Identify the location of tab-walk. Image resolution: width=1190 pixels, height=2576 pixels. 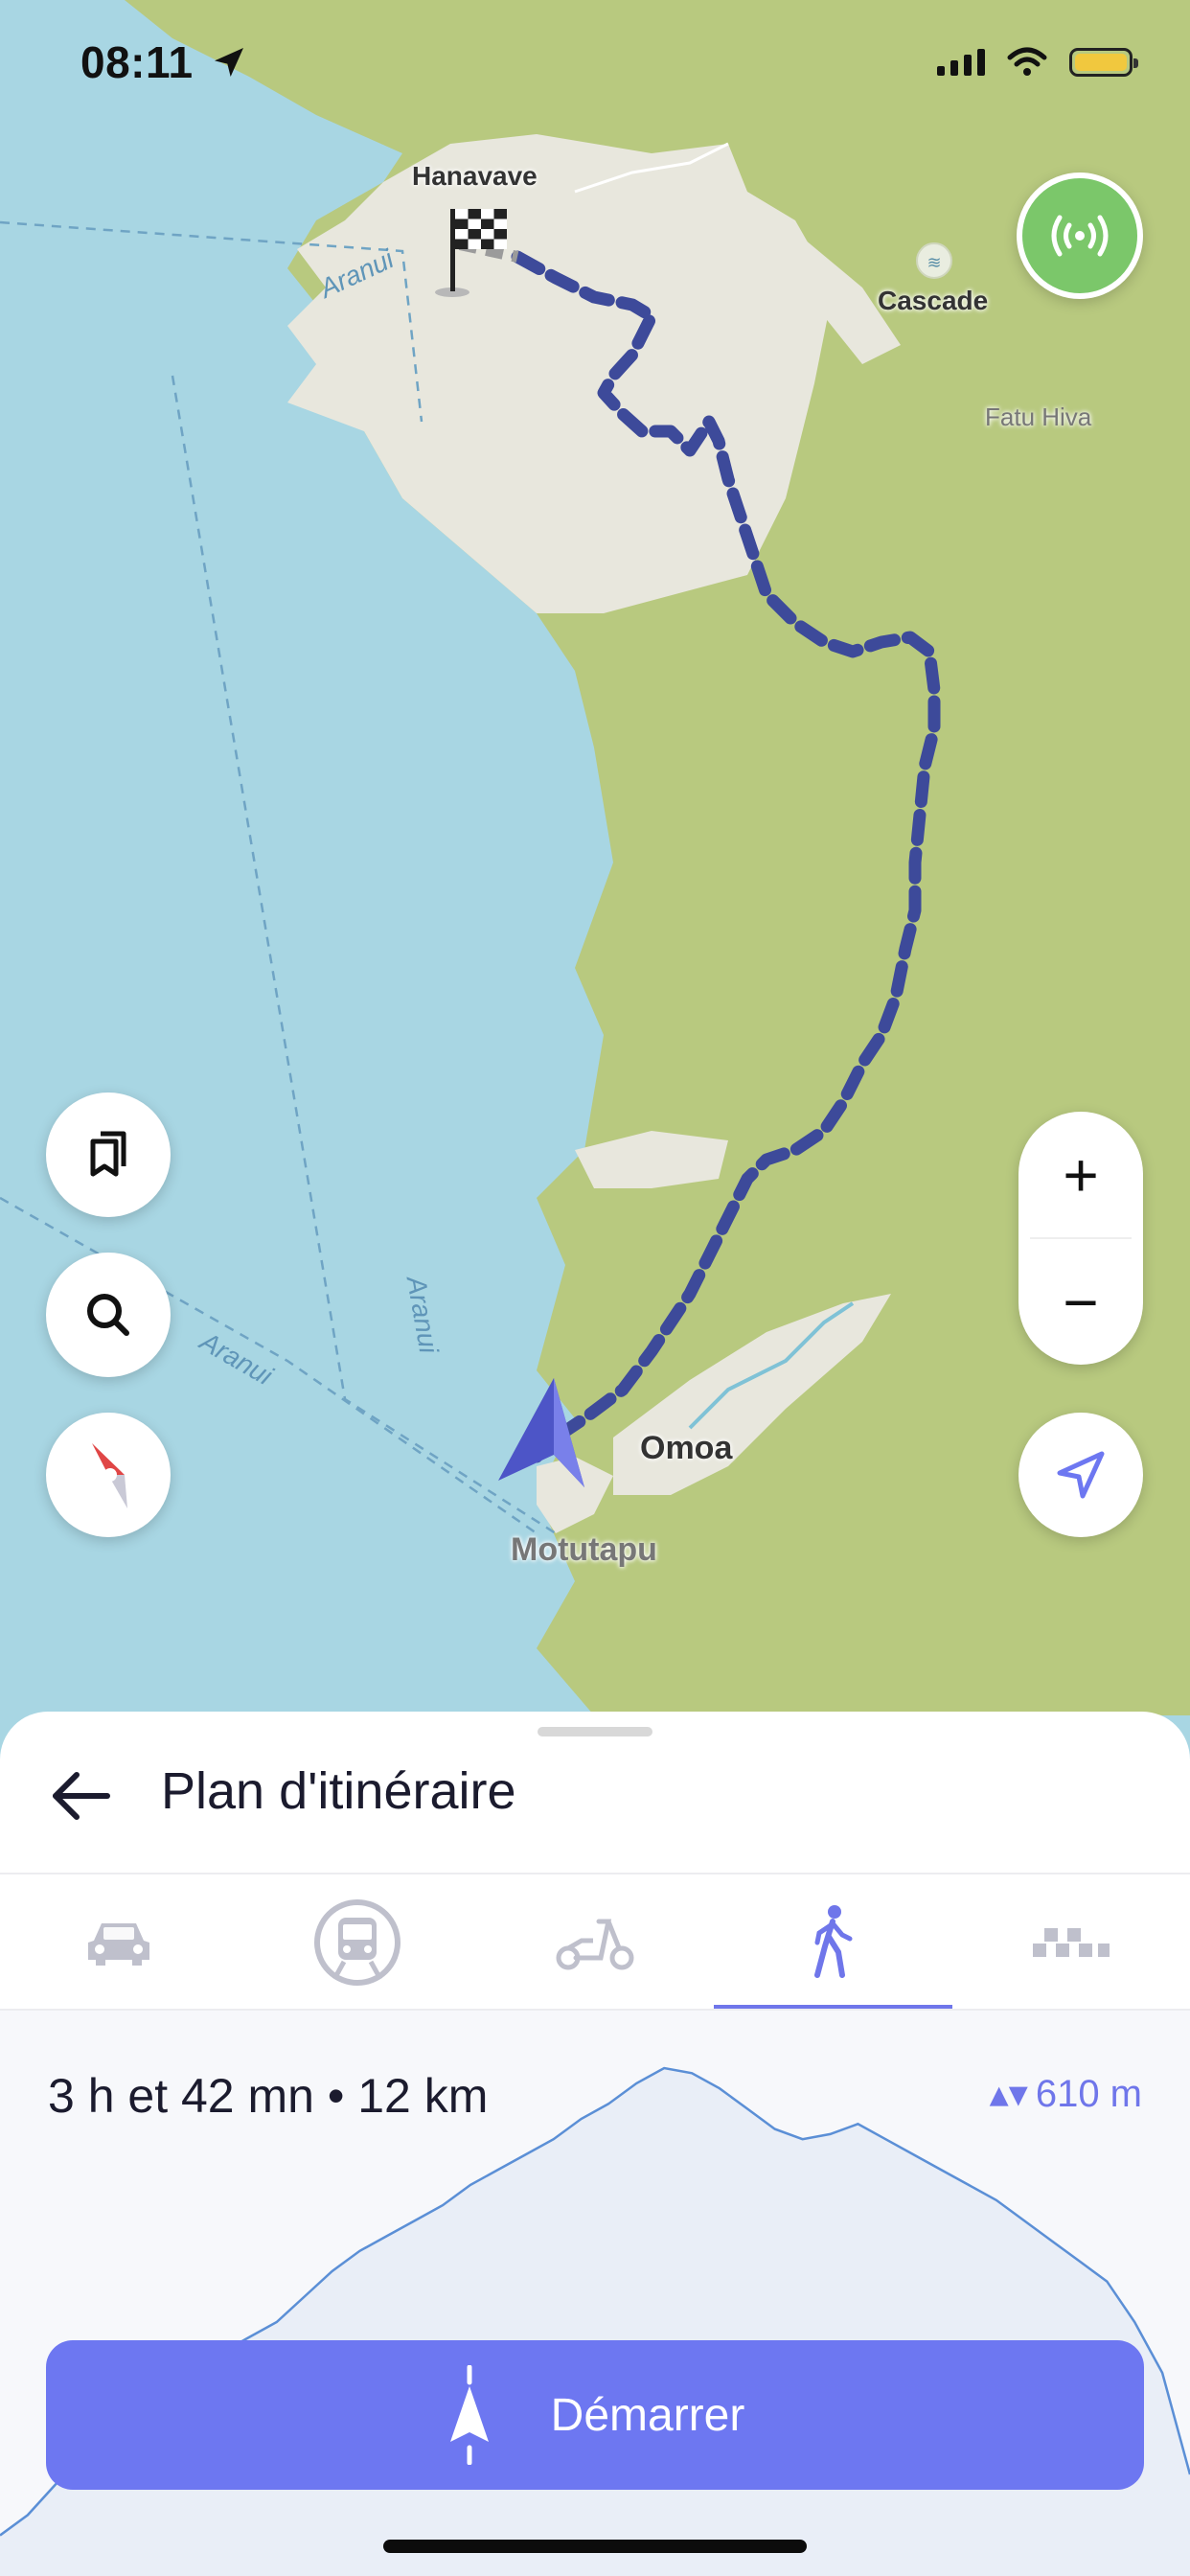
(833, 1942).